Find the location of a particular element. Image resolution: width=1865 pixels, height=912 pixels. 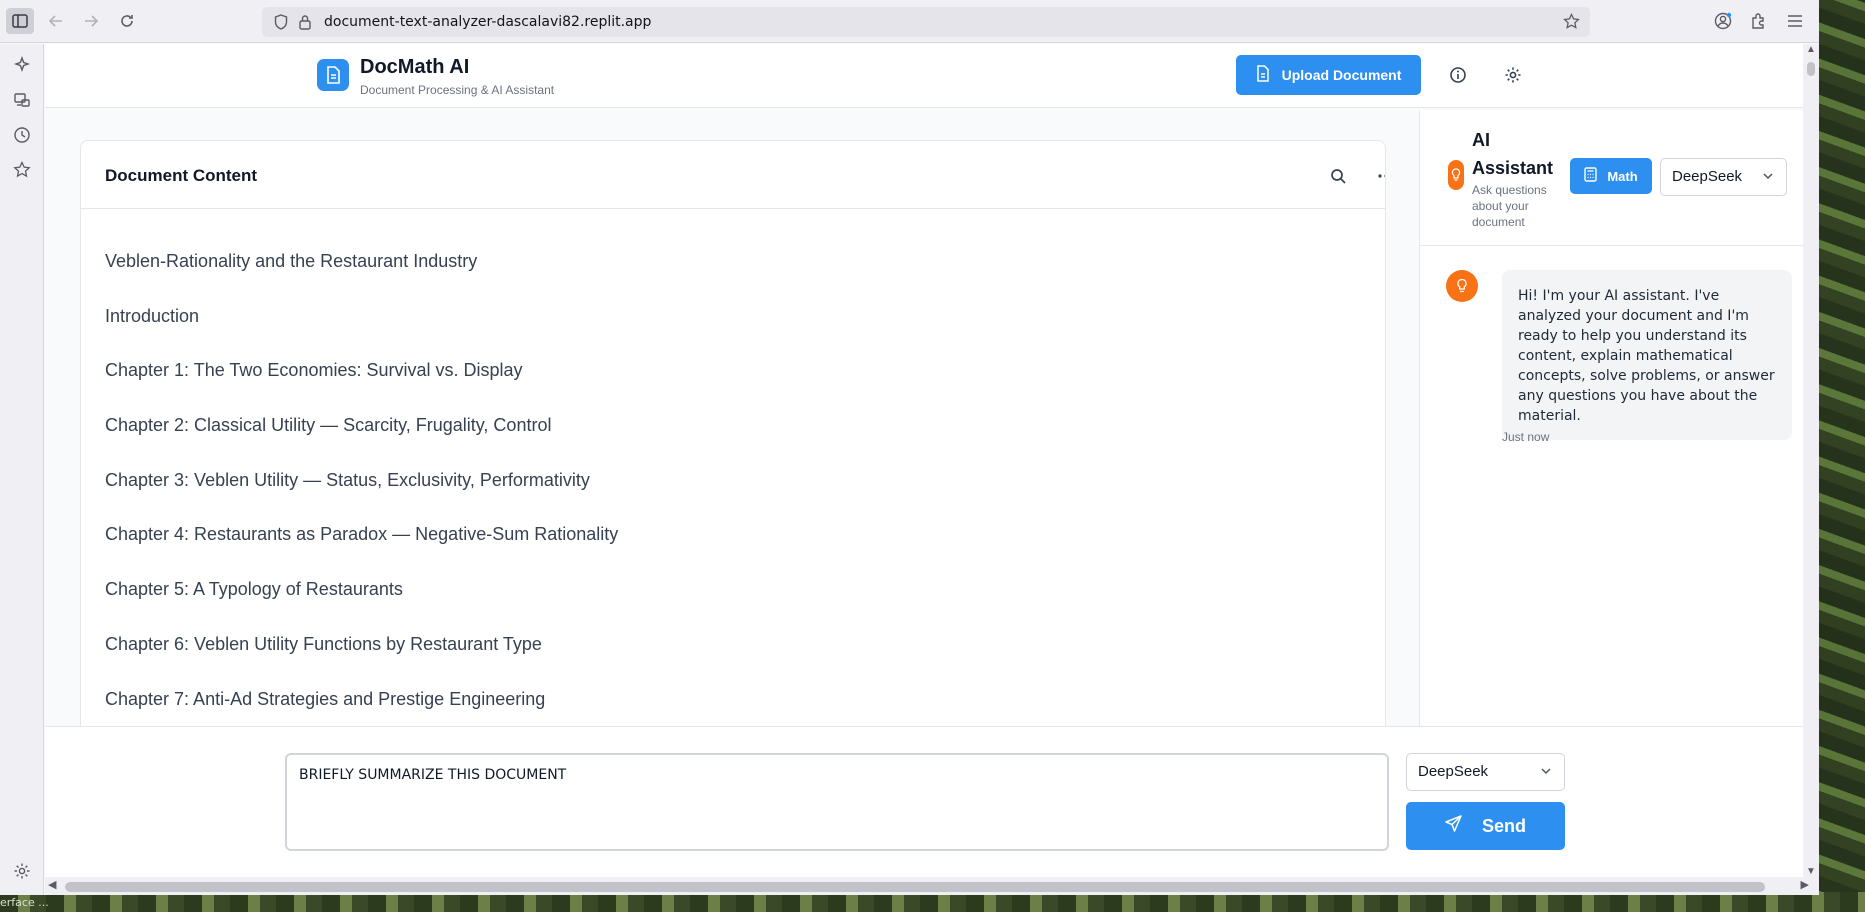

upload-document-button: Upload Document is located at coordinates (1328, 75).